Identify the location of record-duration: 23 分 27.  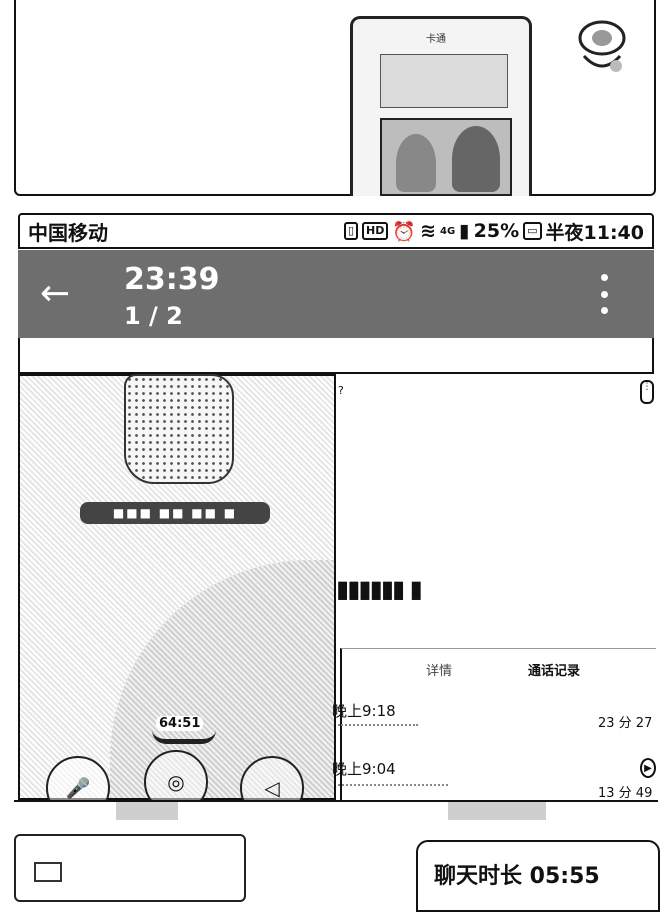
(625, 723).